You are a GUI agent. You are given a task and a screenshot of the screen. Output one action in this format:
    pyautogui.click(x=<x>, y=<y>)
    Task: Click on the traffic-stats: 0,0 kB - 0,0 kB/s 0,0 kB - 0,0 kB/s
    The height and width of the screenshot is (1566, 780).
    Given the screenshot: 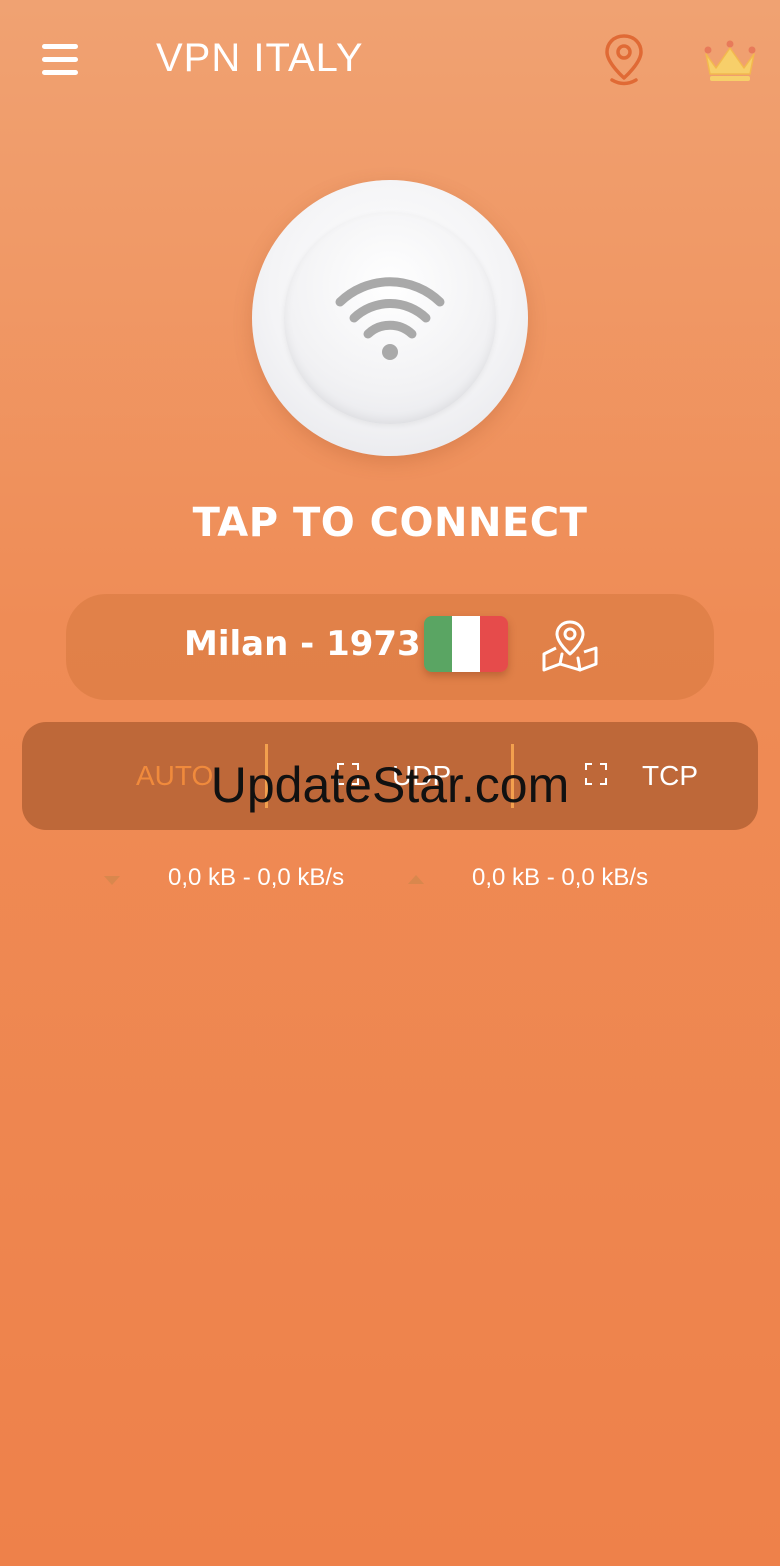 What is the action you would take?
    pyautogui.click(x=390, y=880)
    